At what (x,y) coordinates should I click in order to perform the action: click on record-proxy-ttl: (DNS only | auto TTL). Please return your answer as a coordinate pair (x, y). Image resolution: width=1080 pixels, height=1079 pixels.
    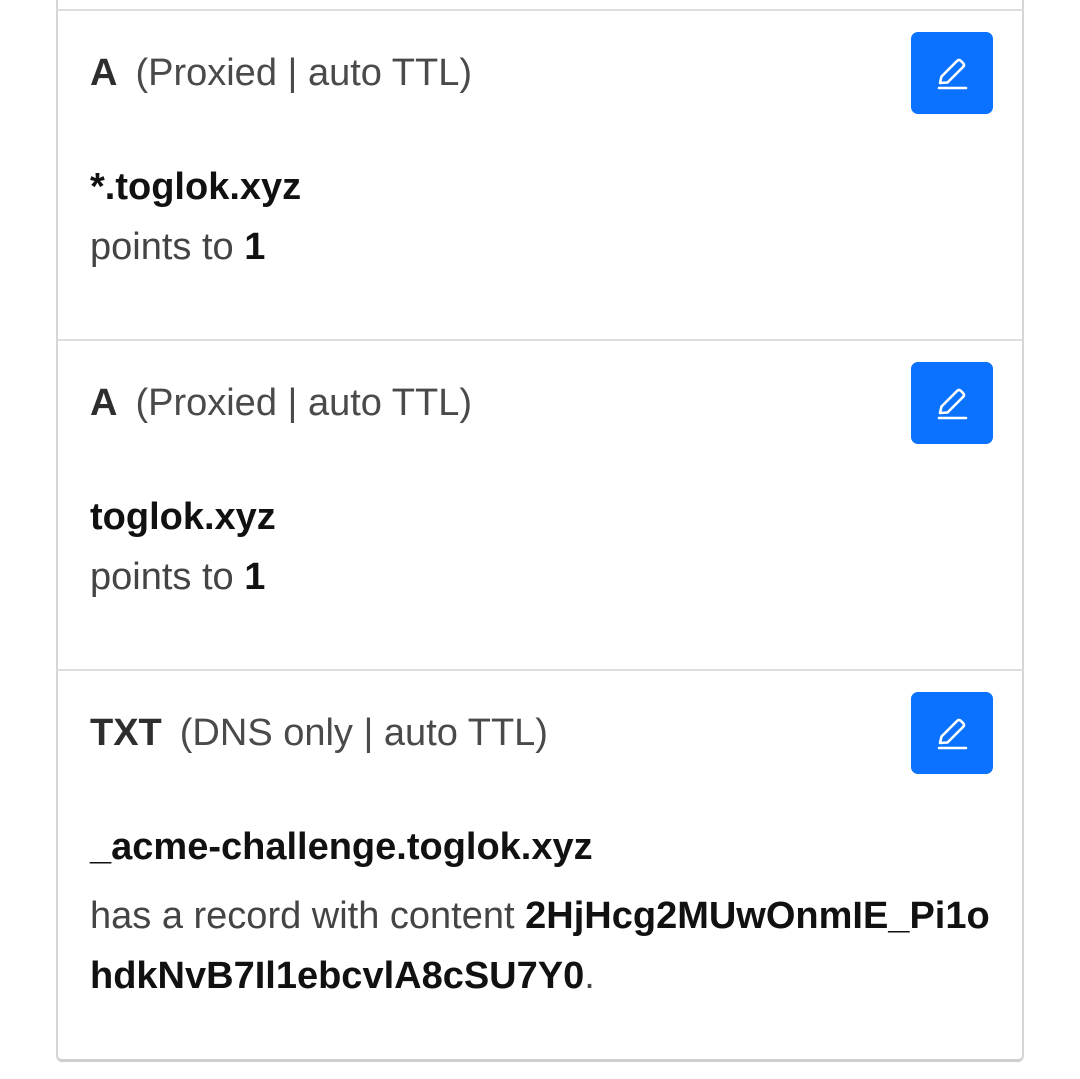
    Looking at the image, I should click on (363, 733).